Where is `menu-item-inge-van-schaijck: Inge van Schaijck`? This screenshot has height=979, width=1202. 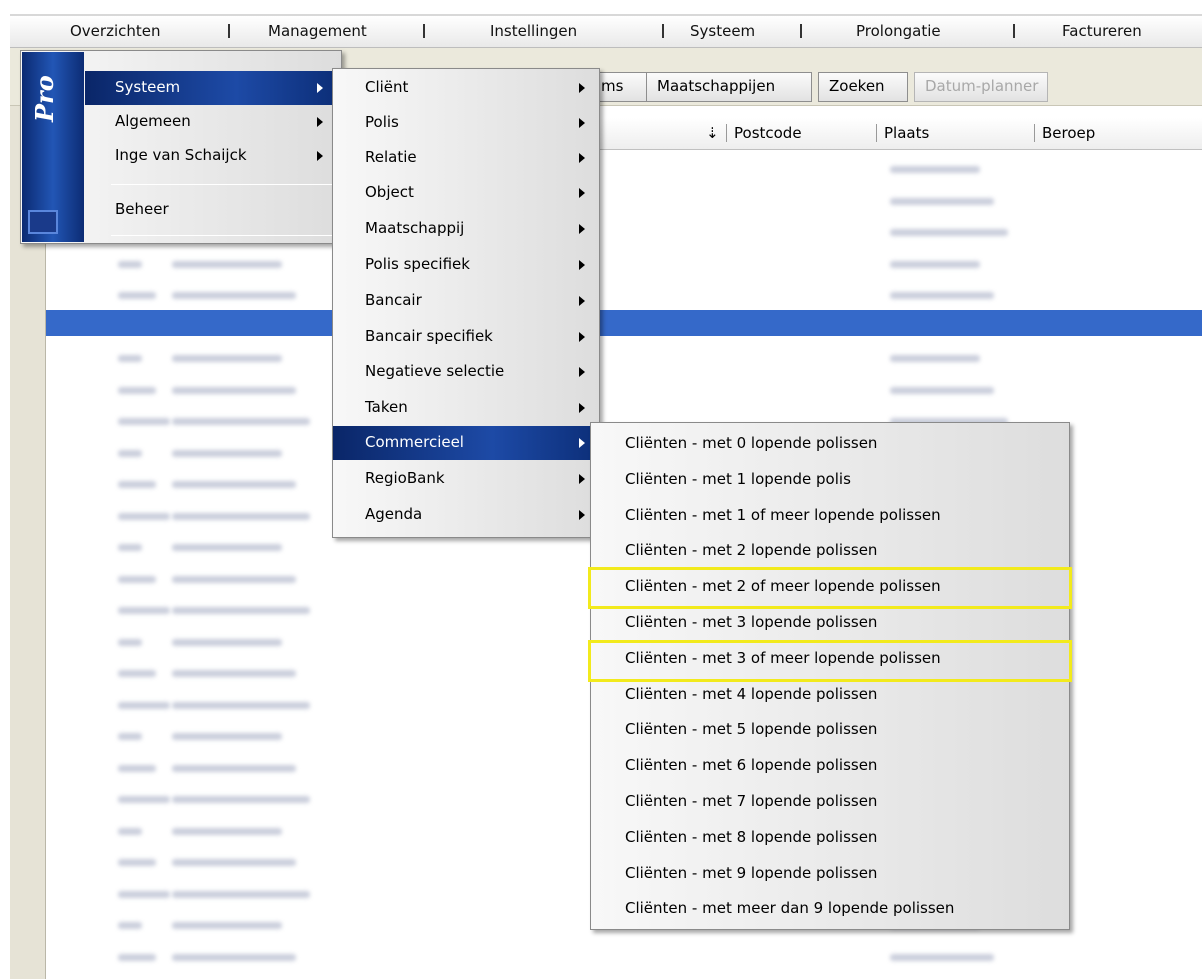 menu-item-inge-van-schaijck: Inge van Schaijck is located at coordinates (211, 156).